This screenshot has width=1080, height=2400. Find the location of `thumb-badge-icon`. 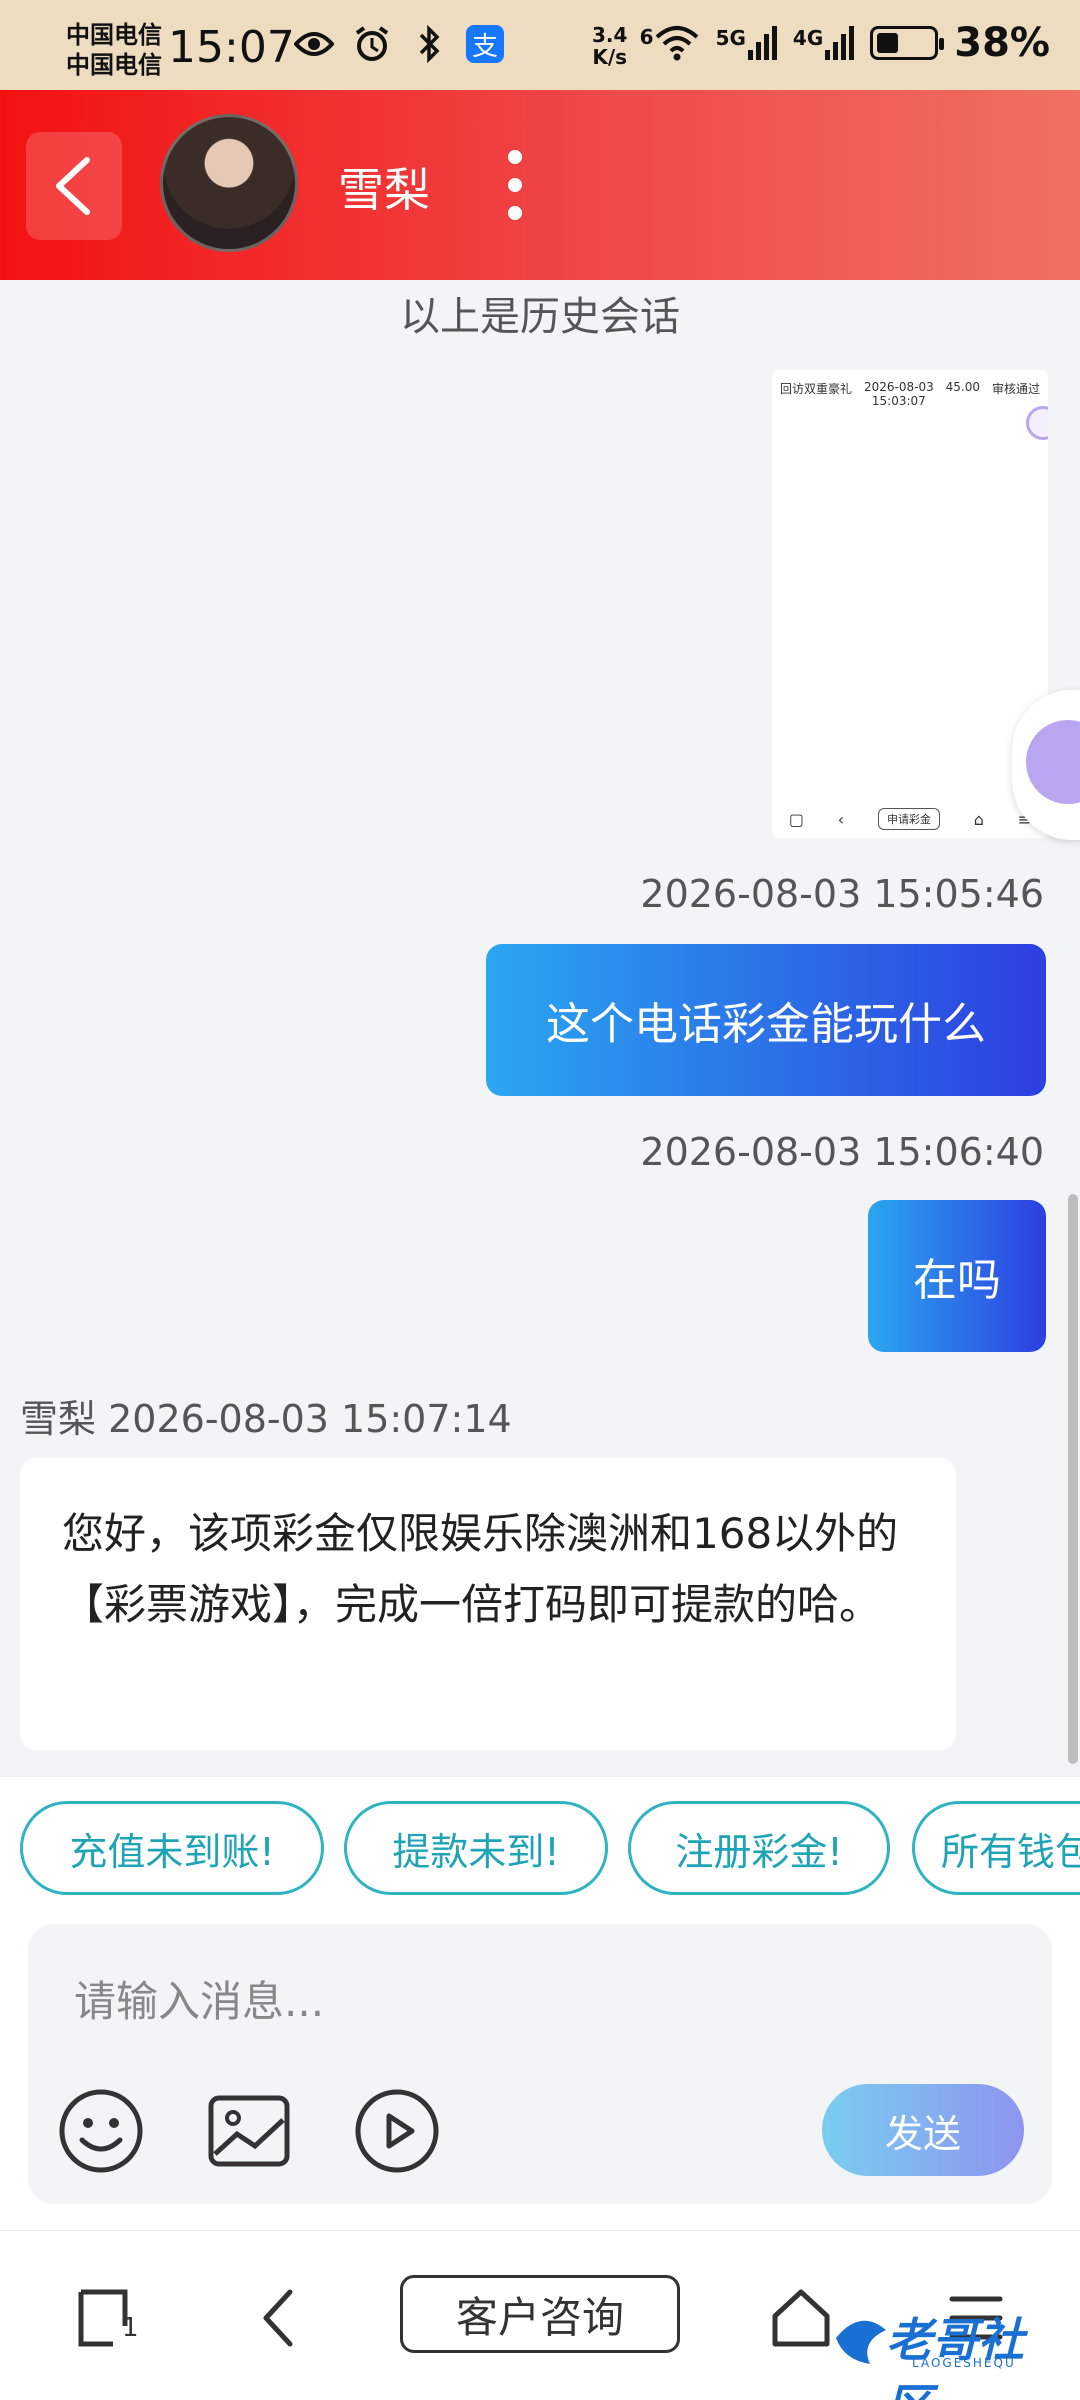

thumb-badge-icon is located at coordinates (1037, 423).